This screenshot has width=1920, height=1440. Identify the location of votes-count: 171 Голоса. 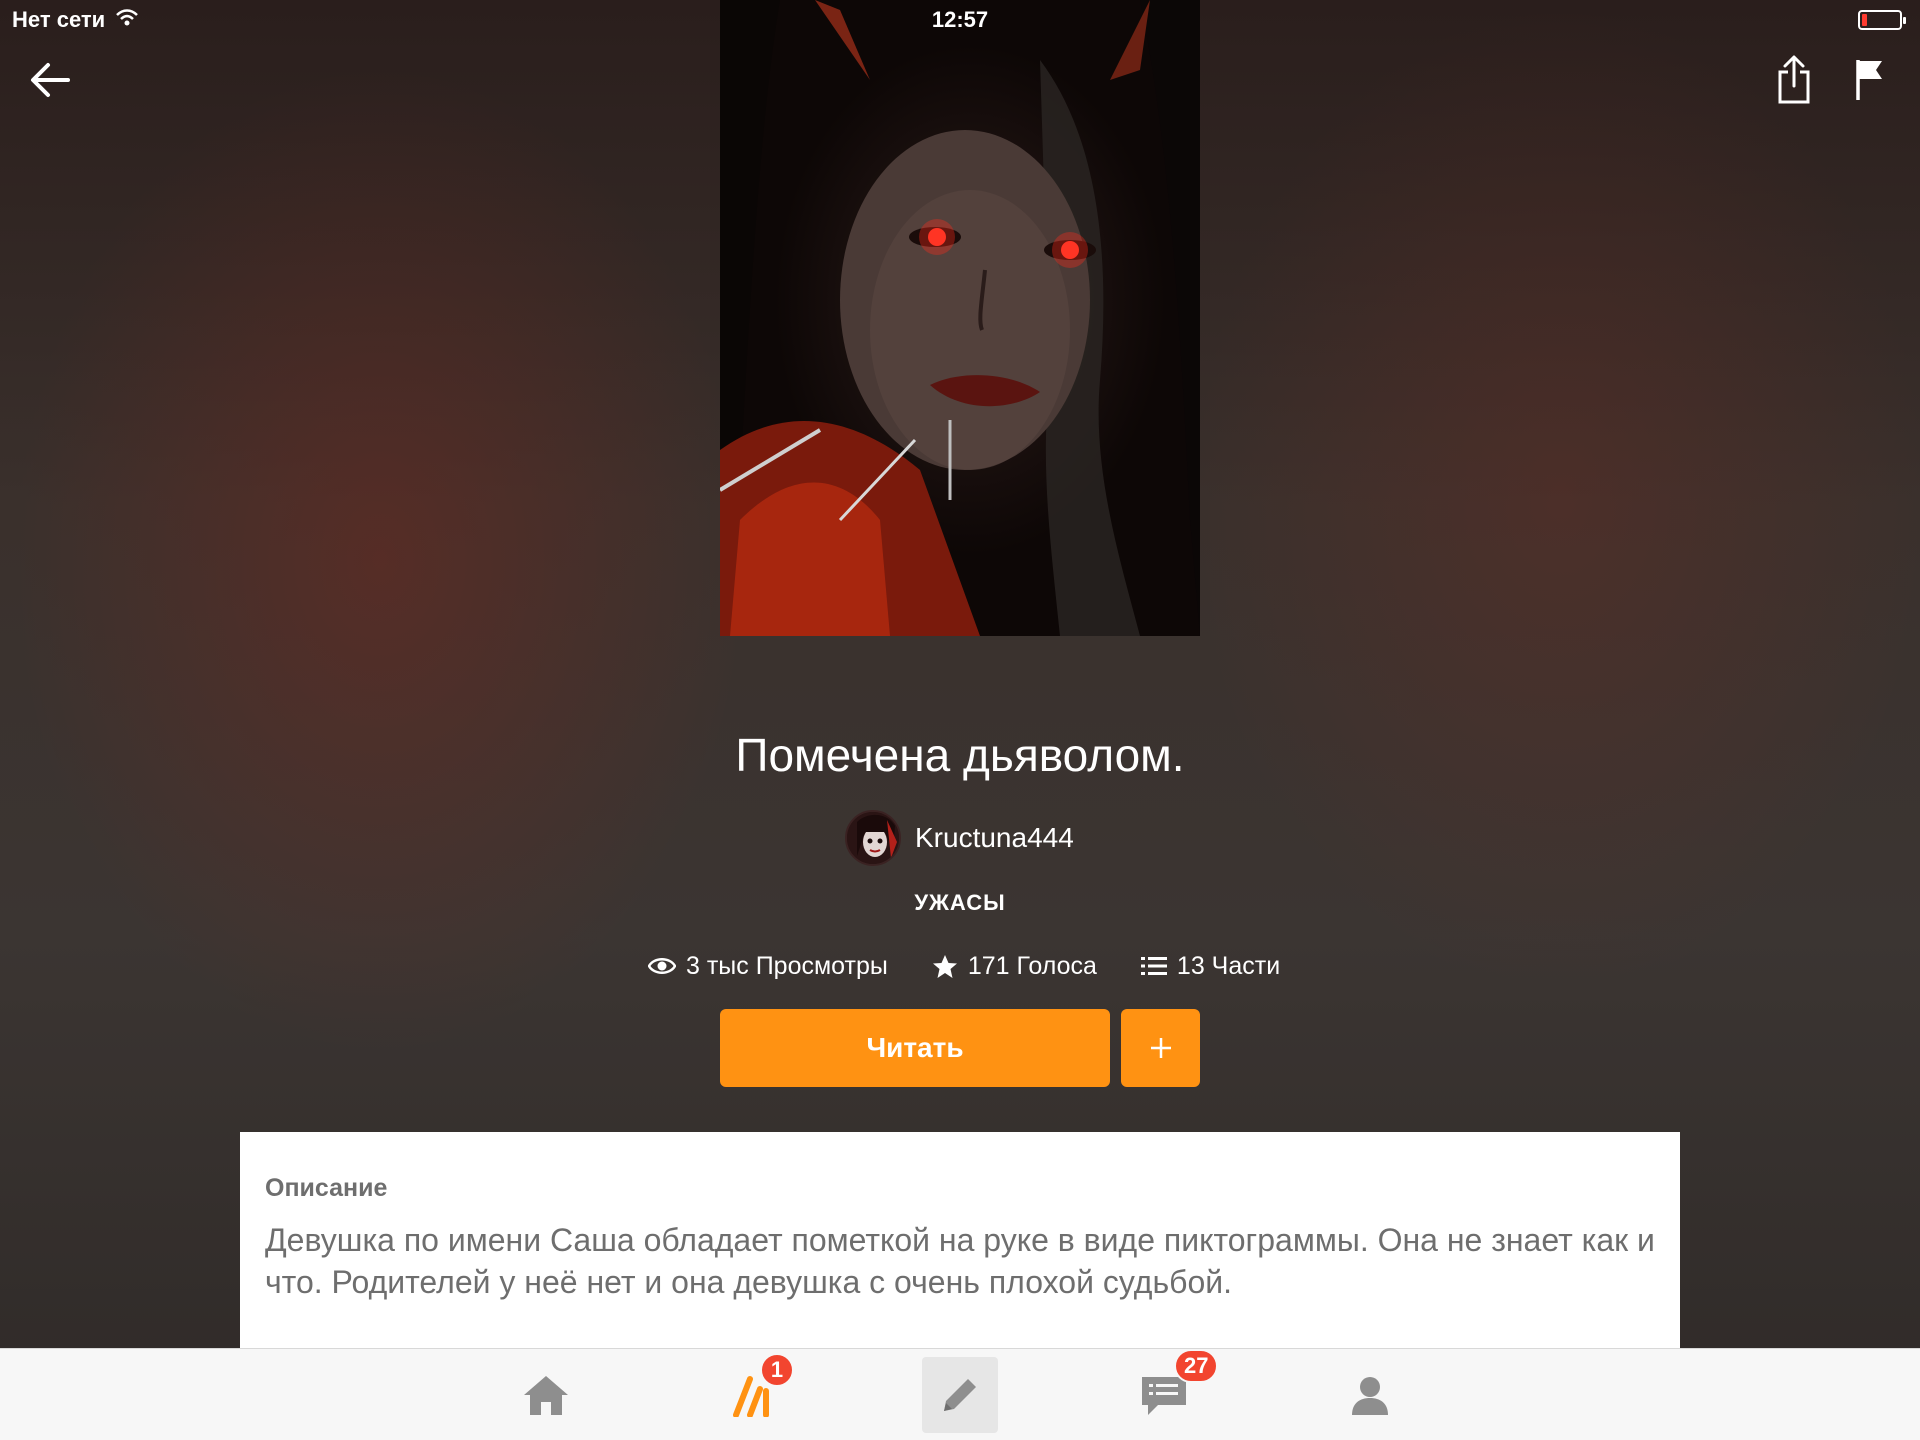
(1032, 965).